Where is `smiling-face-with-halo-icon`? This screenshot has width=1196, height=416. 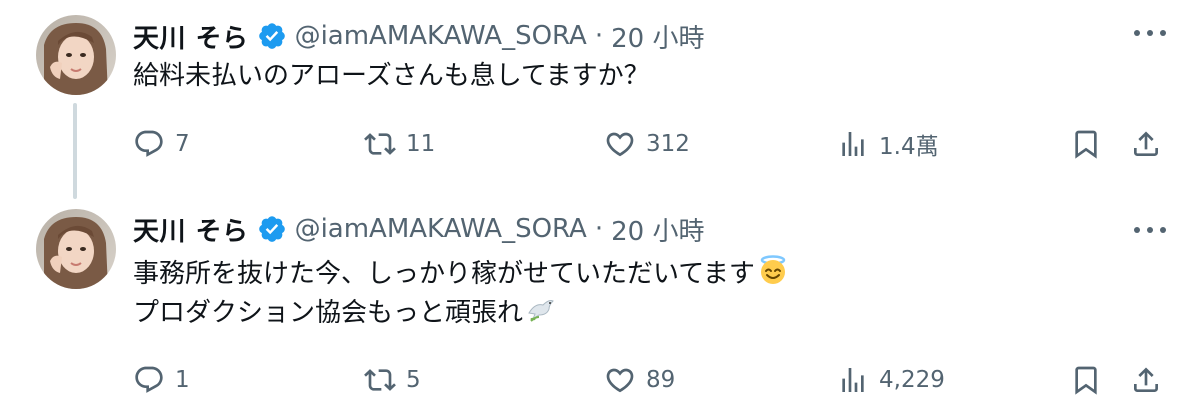
smiling-face-with-halo-icon is located at coordinates (773, 269).